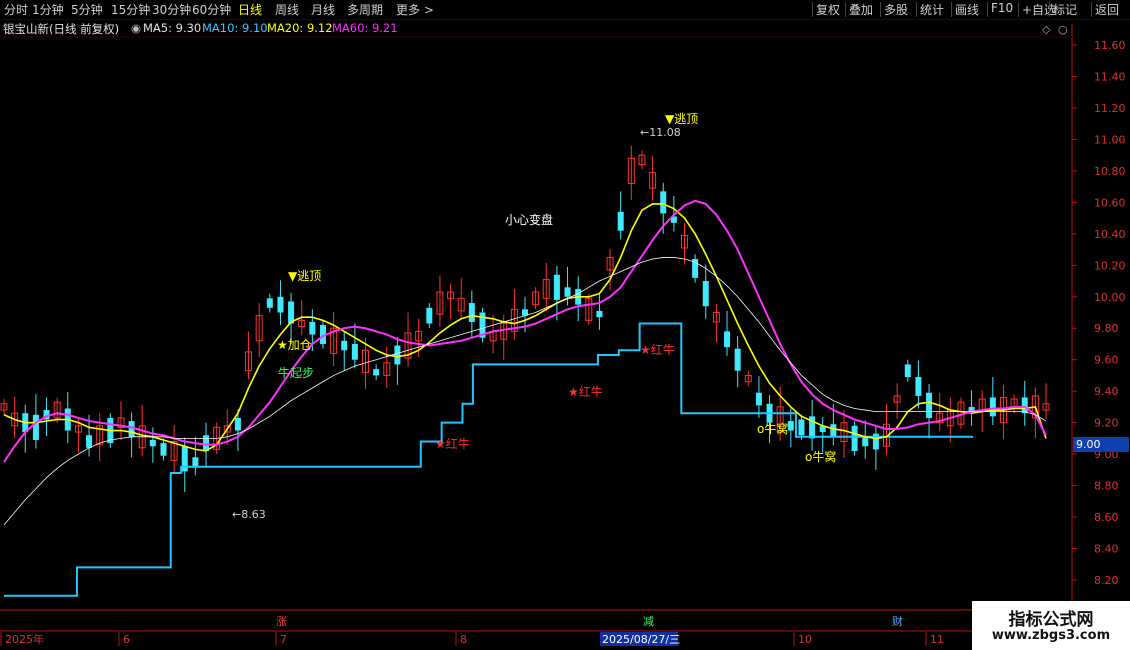 The width and height of the screenshot is (1130, 650). I want to click on watermark-url: www.zbgs3.com, so click(1051, 635).